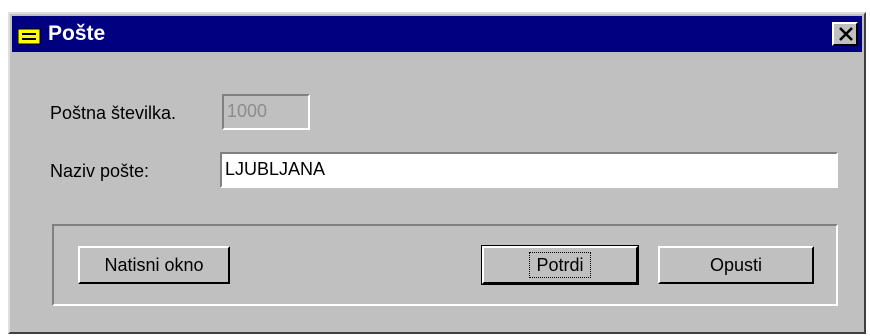  What do you see at coordinates (437, 34) in the screenshot?
I see `title-bar: Pošte` at bounding box center [437, 34].